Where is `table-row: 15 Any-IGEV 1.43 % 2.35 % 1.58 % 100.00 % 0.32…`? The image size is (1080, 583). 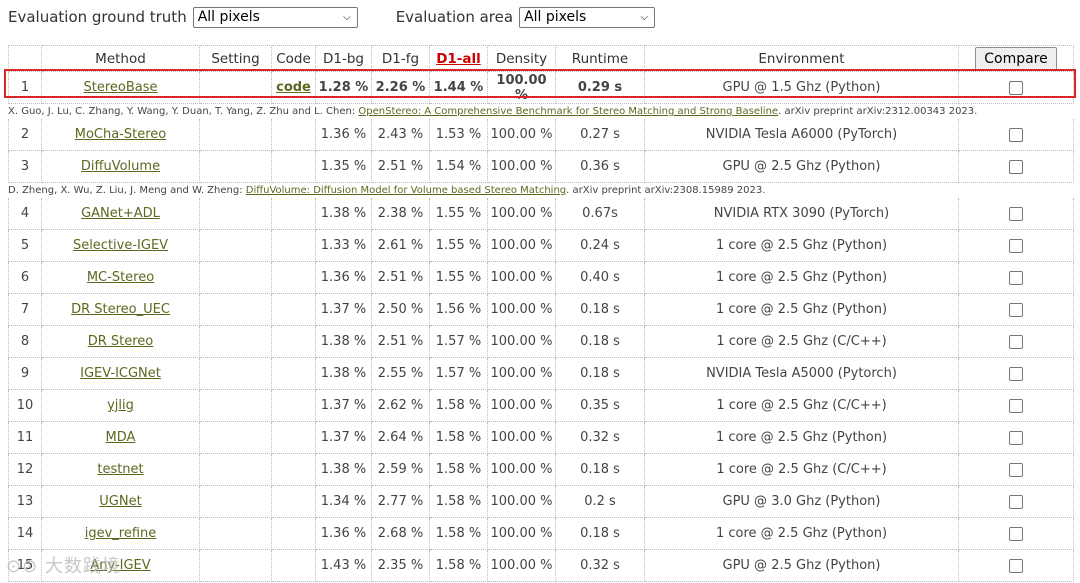
table-row: 15 Any-IGEV 1.43 % 2.35 % 1.58 % 100.00 % 0.32… is located at coordinates (541, 566).